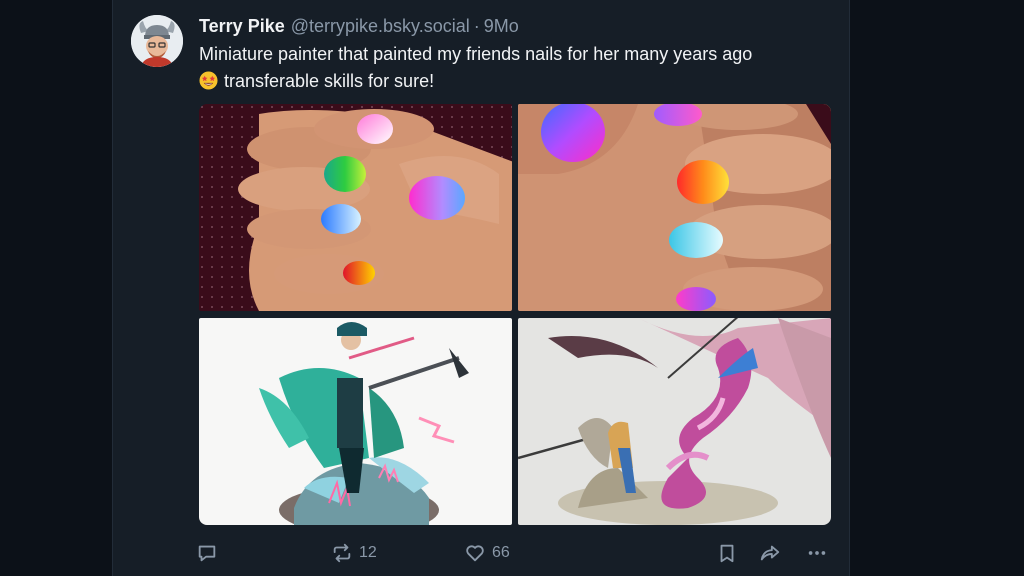 The height and width of the screenshot is (576, 1024). I want to click on share-arrow-icon, so click(770, 553).